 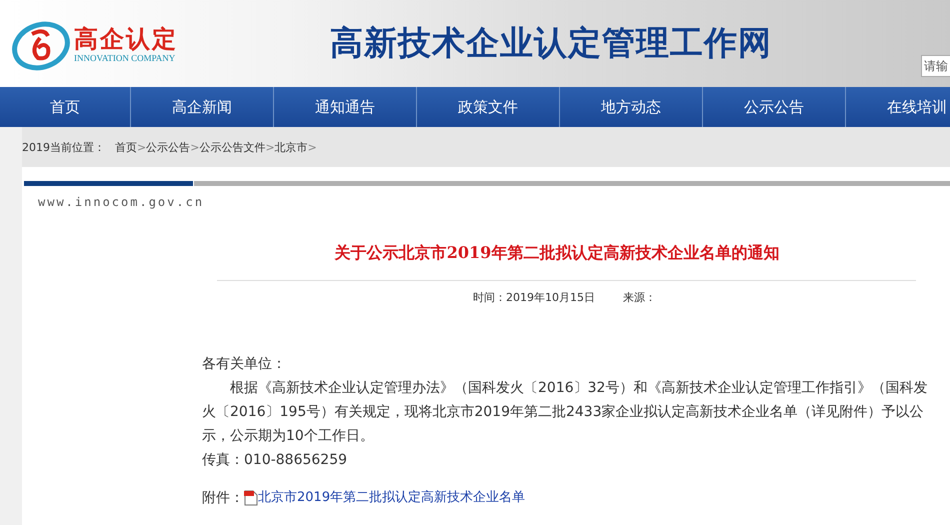 What do you see at coordinates (125, 57) in the screenshot?
I see `logo-subtitle: INNOVATION COMPANY` at bounding box center [125, 57].